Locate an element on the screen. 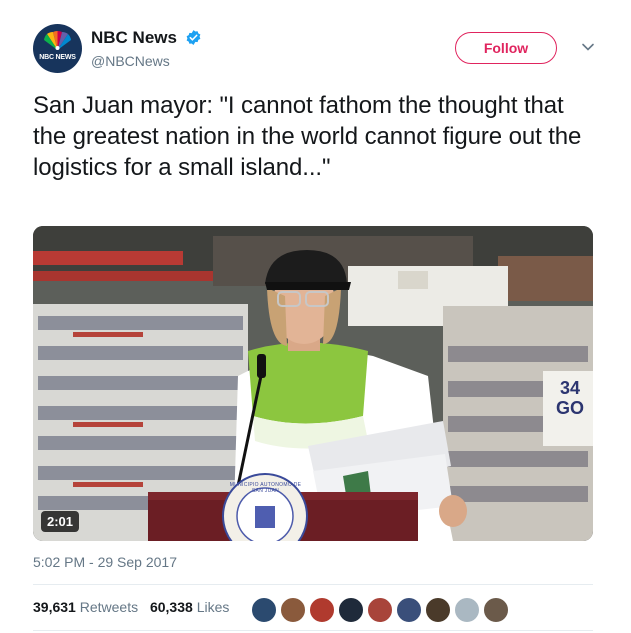 The width and height of the screenshot is (631, 633). author-display-name: NBC News is located at coordinates (134, 38).